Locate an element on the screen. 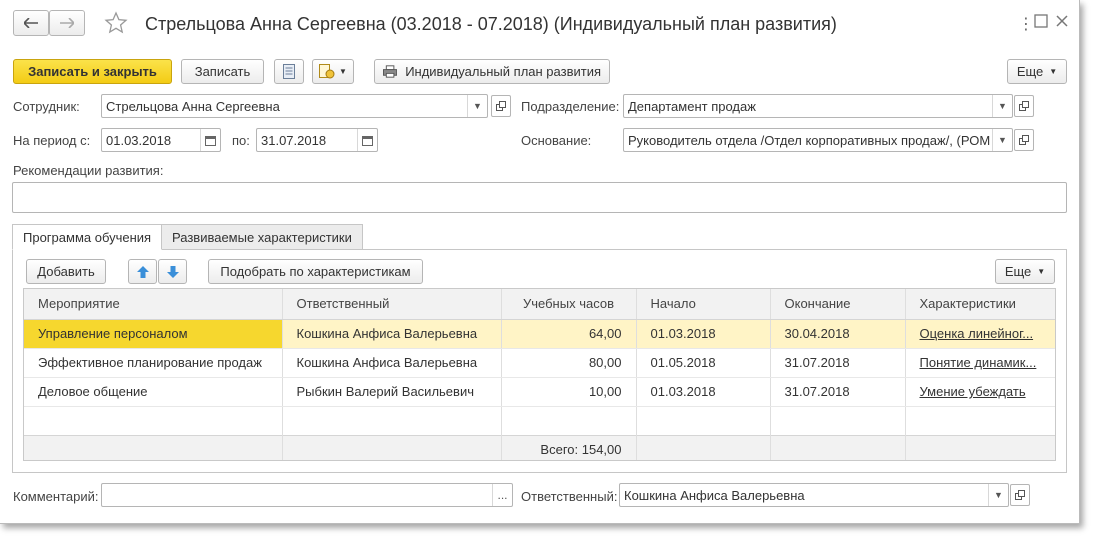 The image size is (1096, 537). column-header: Характеристики is located at coordinates (980, 304).